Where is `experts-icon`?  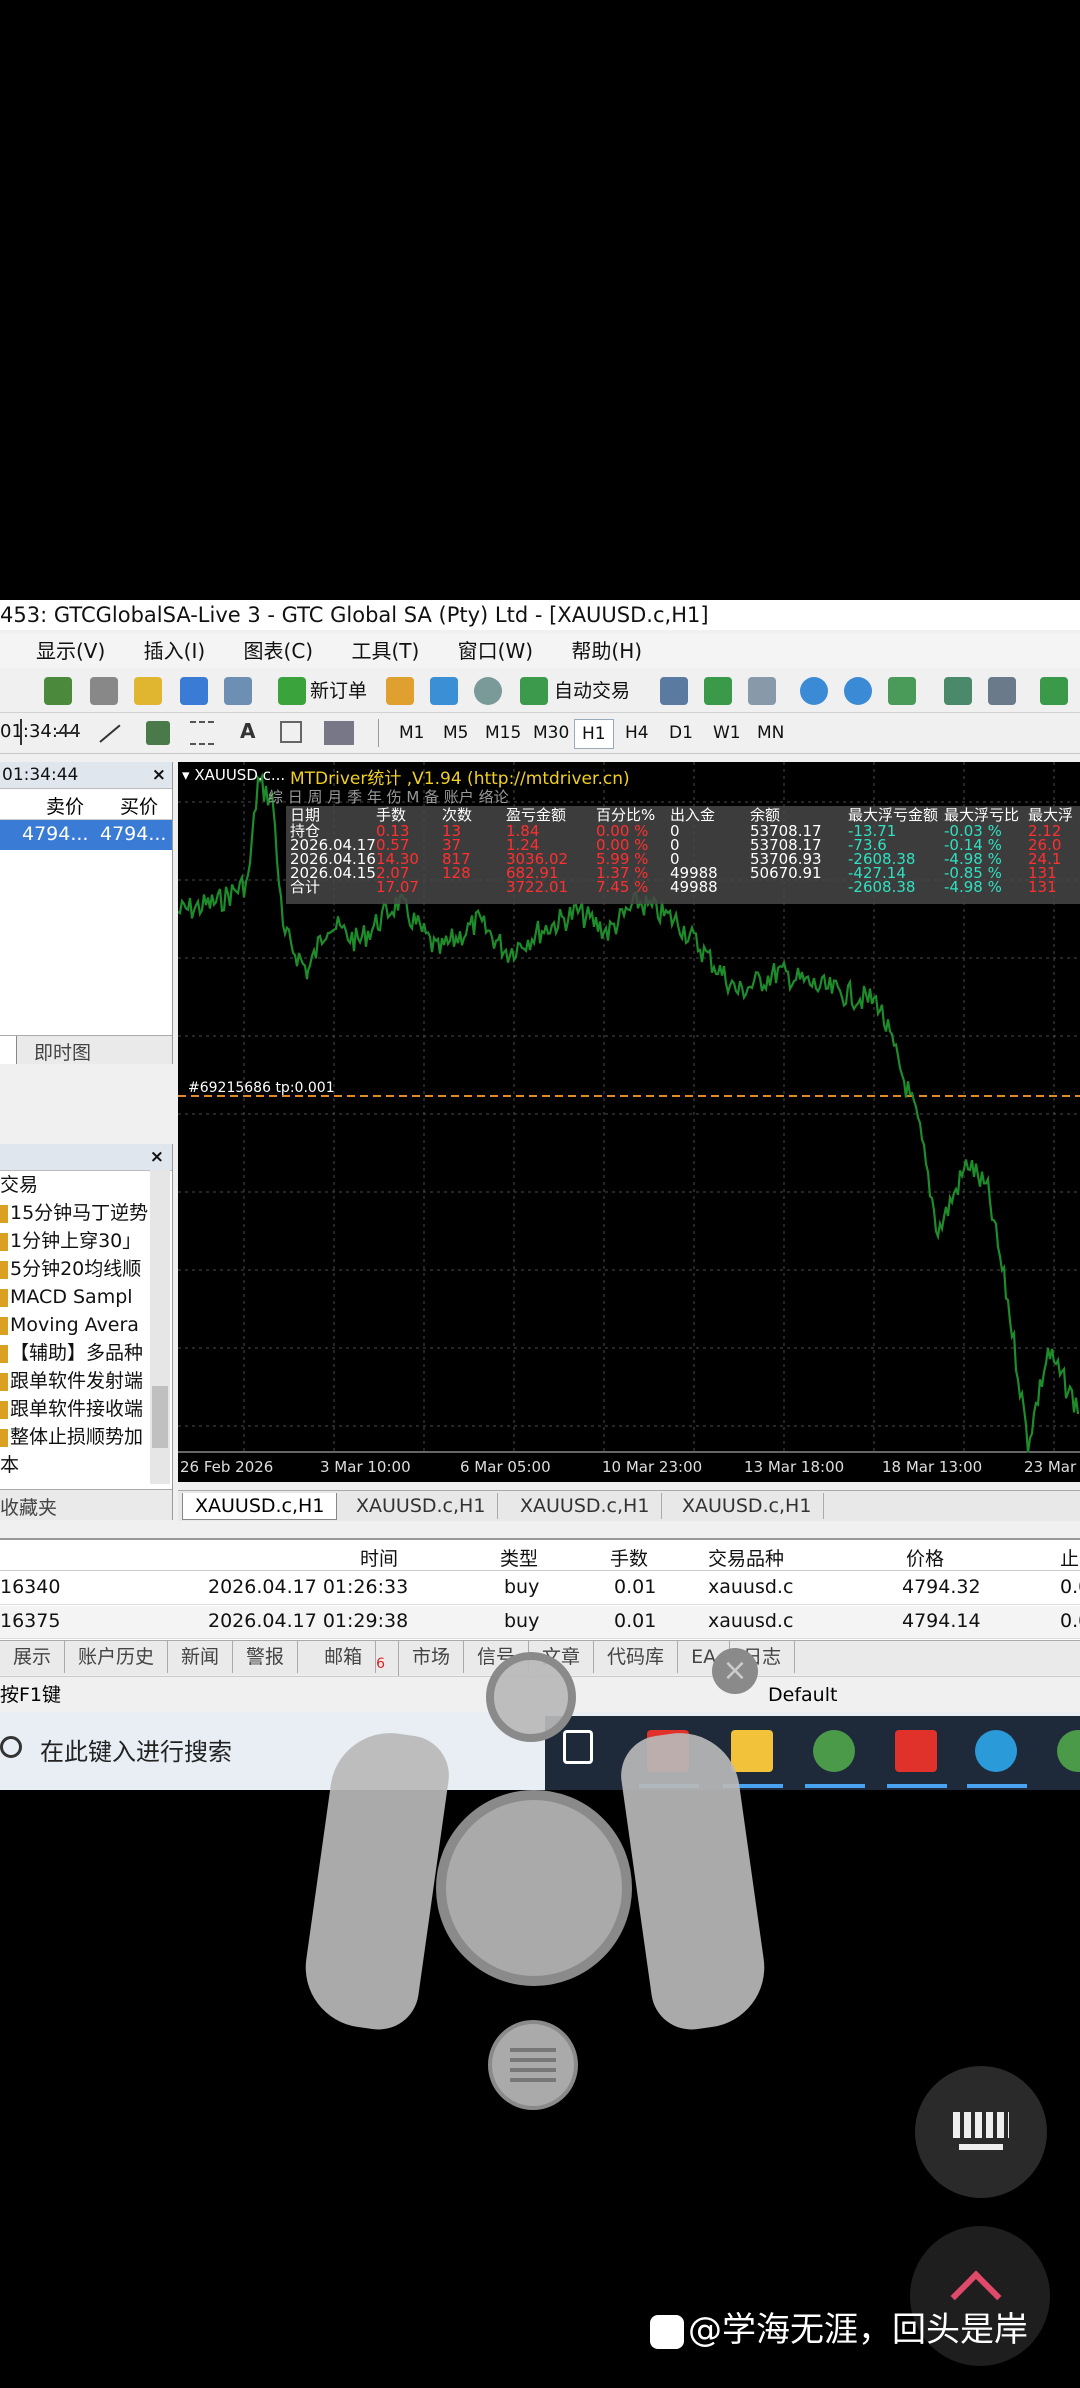 experts-icon is located at coordinates (444, 691).